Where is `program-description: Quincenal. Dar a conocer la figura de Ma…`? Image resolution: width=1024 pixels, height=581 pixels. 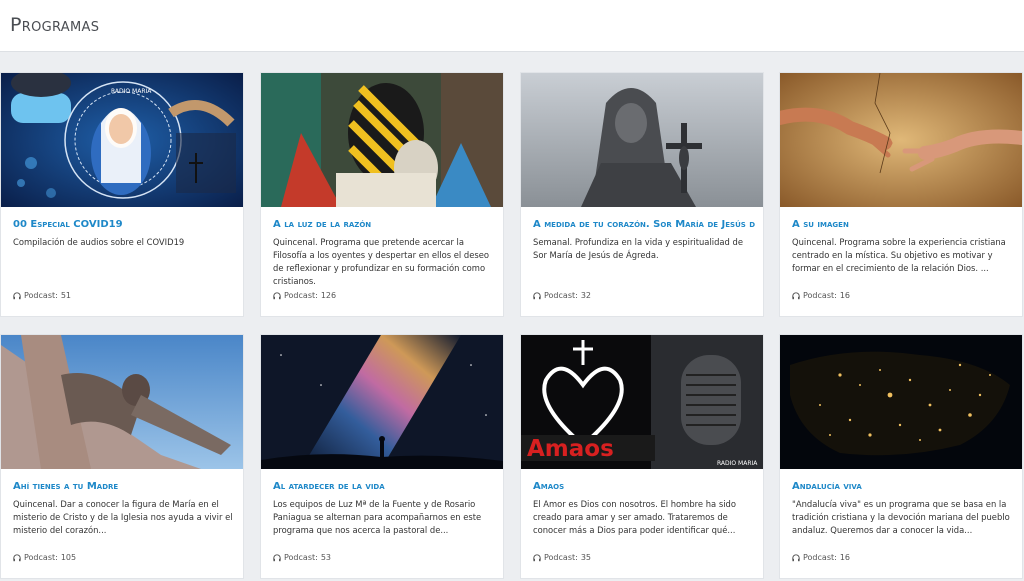 program-description: Quincenal. Dar a conocer la figura de Ma… is located at coordinates (123, 517).